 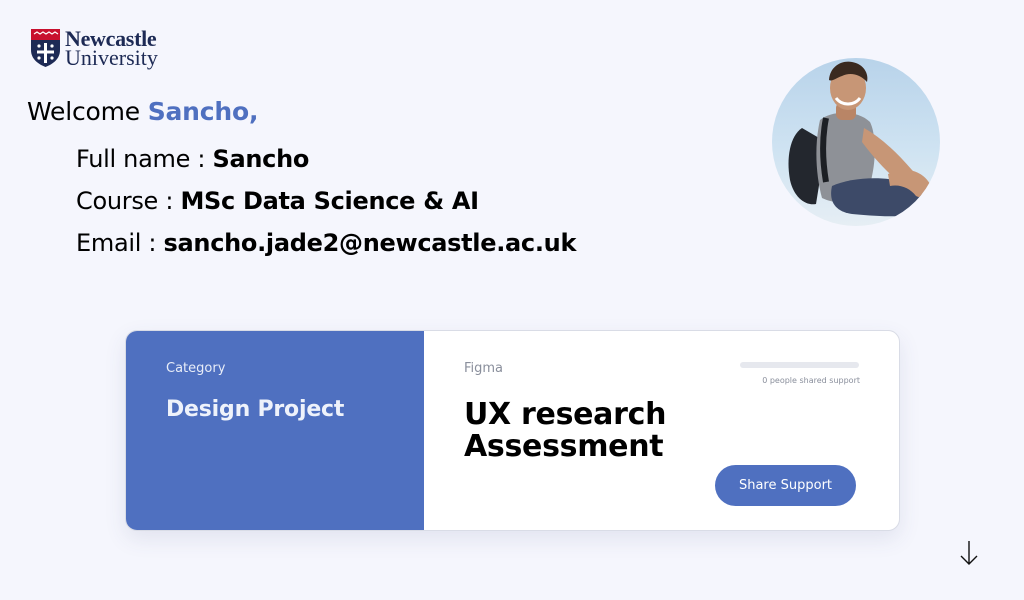 What do you see at coordinates (128, 201) in the screenshot?
I see `course-label: Course :` at bounding box center [128, 201].